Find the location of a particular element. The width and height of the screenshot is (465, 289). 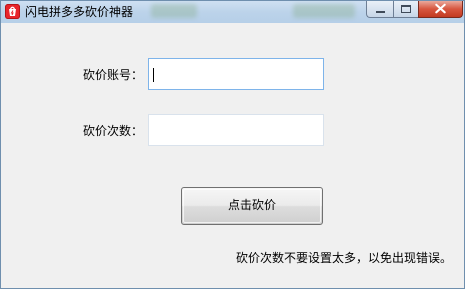

minimize-icon is located at coordinates (380, 12).